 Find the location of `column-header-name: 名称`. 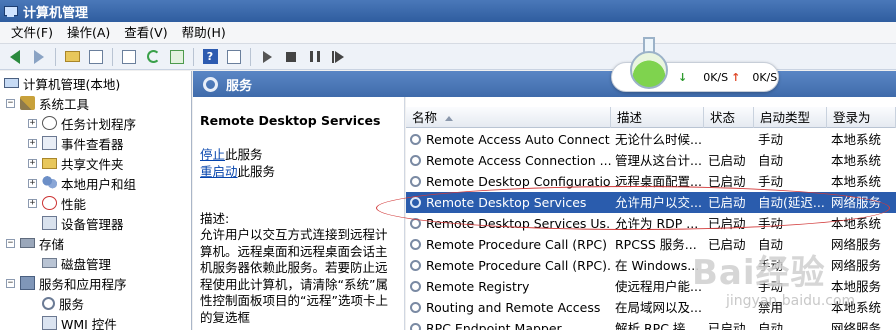

column-header-name: 名称 is located at coordinates (508, 117).